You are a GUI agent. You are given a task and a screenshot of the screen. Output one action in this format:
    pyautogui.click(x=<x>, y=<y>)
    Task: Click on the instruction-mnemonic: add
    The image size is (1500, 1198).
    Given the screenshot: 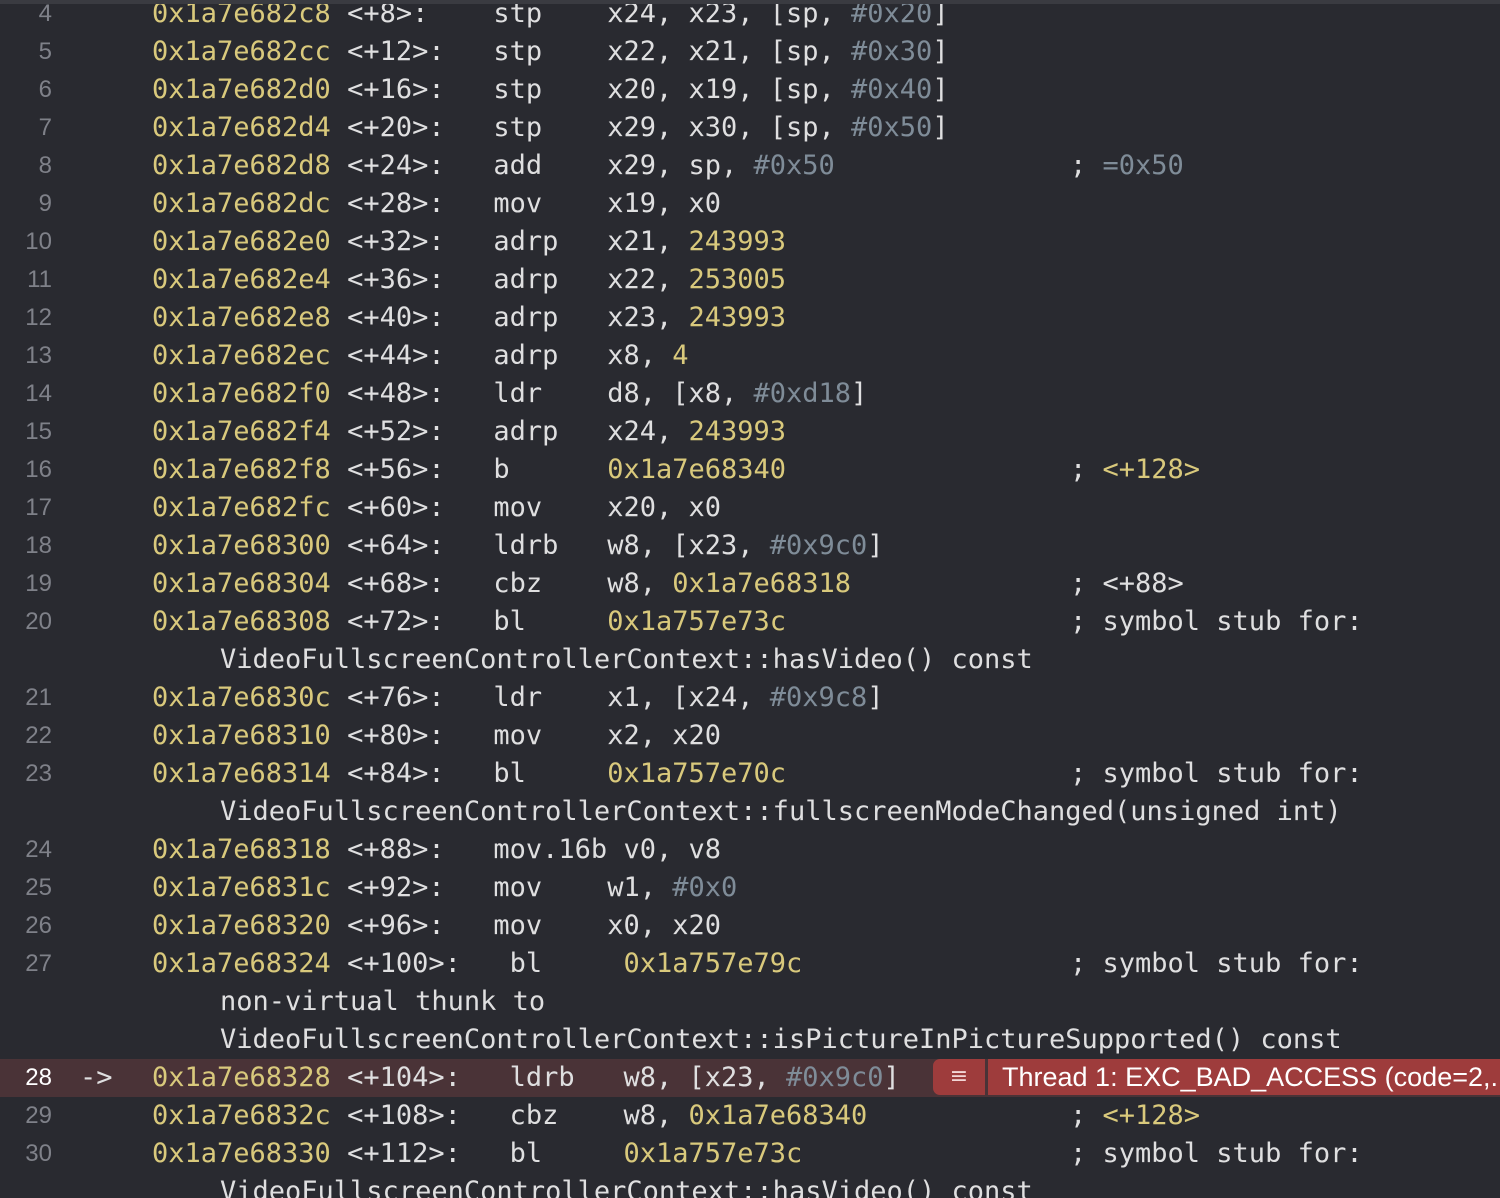 What is the action you would take?
    pyautogui.click(x=550, y=165)
    